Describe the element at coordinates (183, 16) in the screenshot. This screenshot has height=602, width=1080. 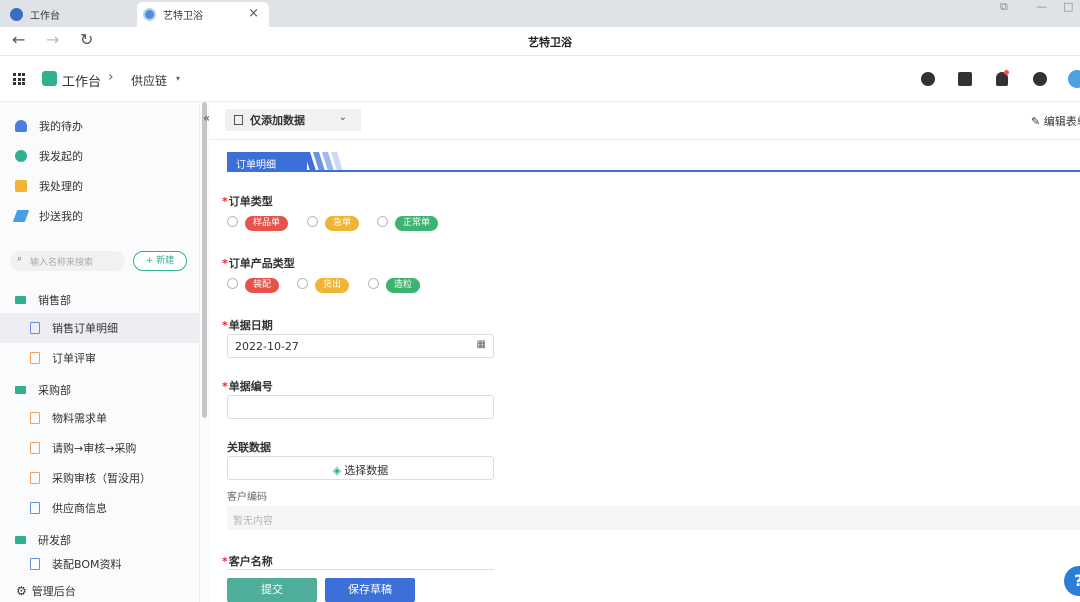
I see `tab-label: 艺特卫浴` at that location.